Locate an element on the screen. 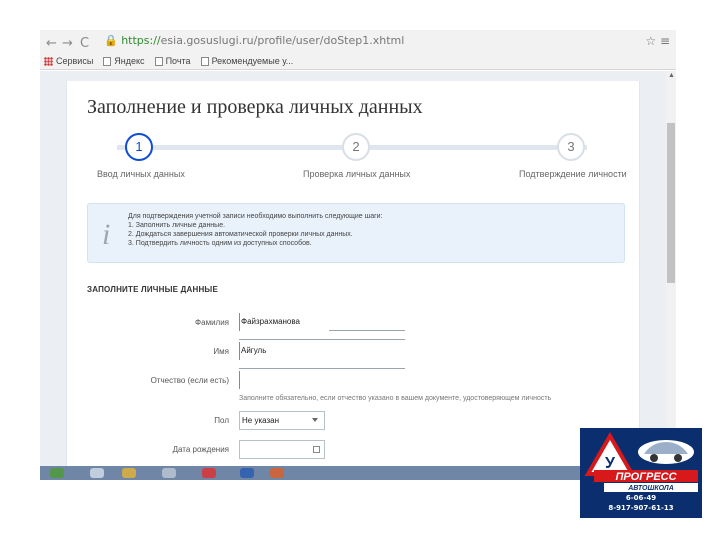 This screenshot has height=540, width=720. apps-icon is located at coordinates (48, 61).